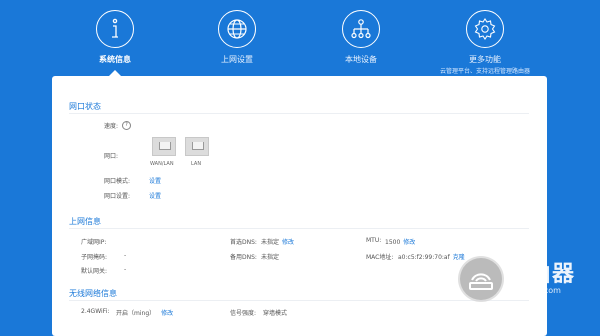 This screenshot has width=600, height=336. What do you see at coordinates (481, 279) in the screenshot?
I see `router-logo-icon` at bounding box center [481, 279].